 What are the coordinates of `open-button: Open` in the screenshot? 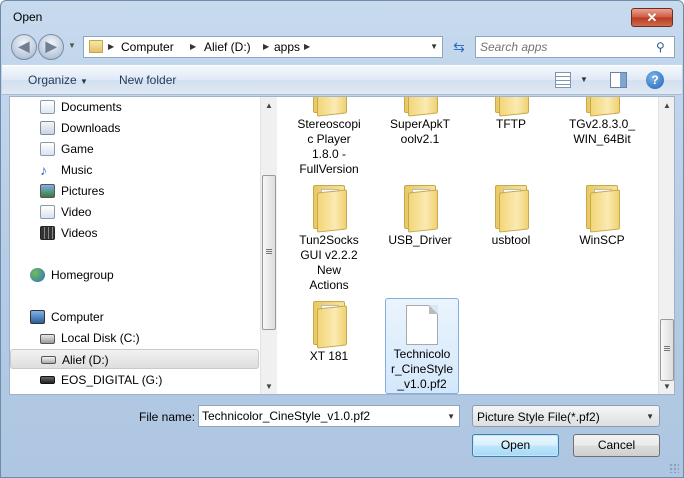 It's located at (515, 445).